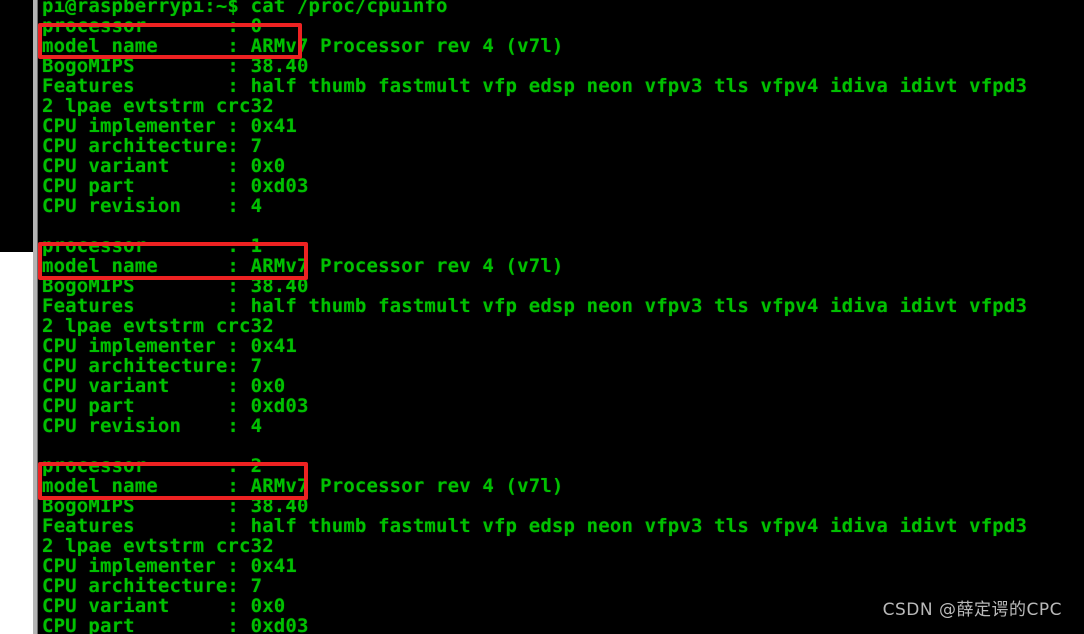 Image resolution: width=1084 pixels, height=634 pixels. I want to click on terminal-command-line: pi@raspberrypi:~$ cat /proc/cpuinfo, so click(245, 8).